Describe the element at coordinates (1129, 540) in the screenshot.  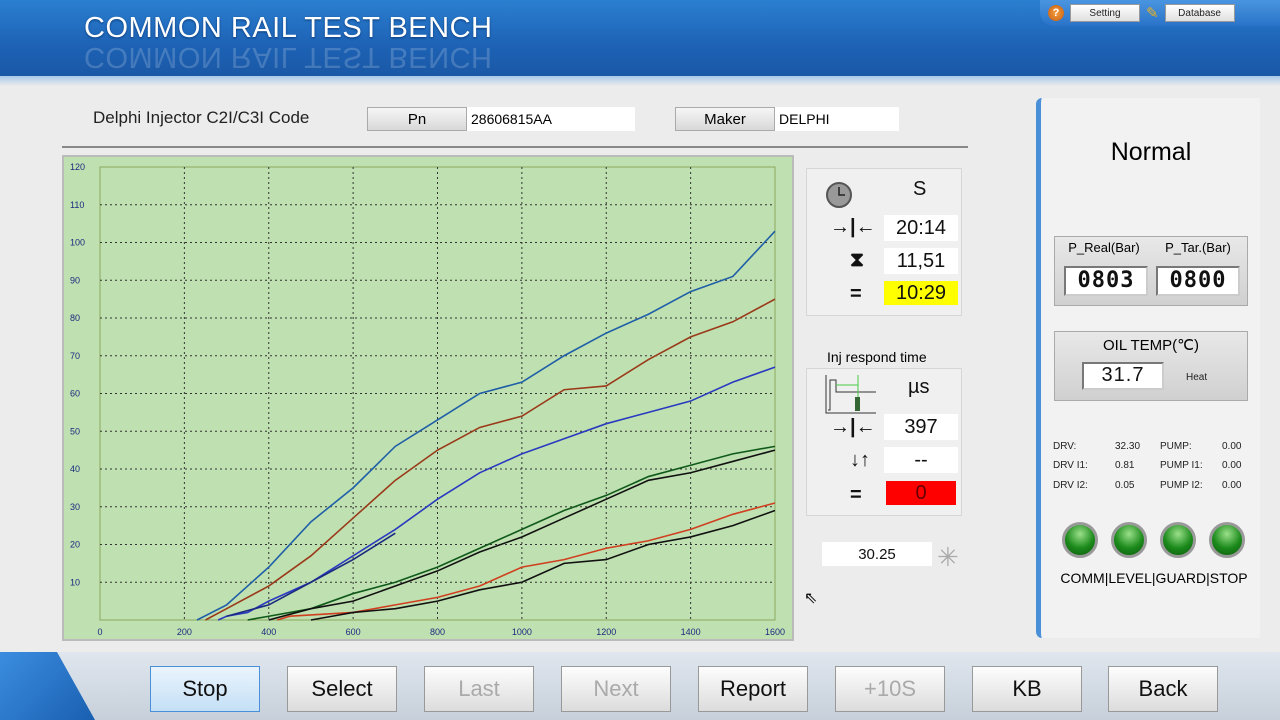
I see `level-led` at that location.